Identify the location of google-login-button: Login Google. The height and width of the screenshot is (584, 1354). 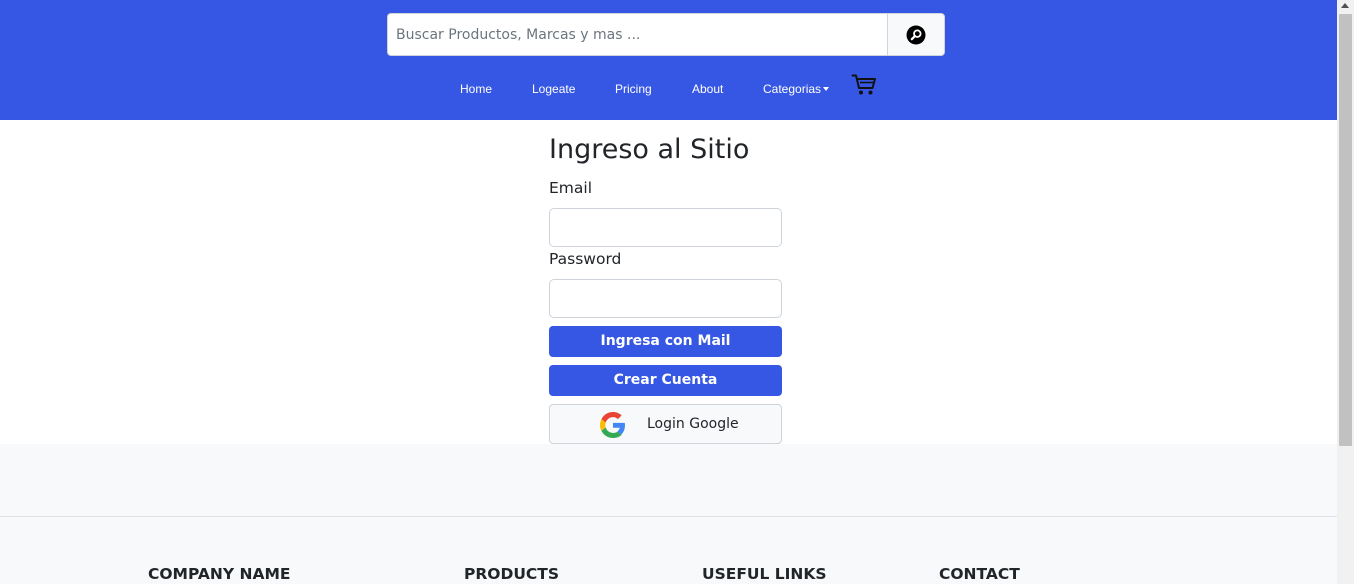
(665, 424).